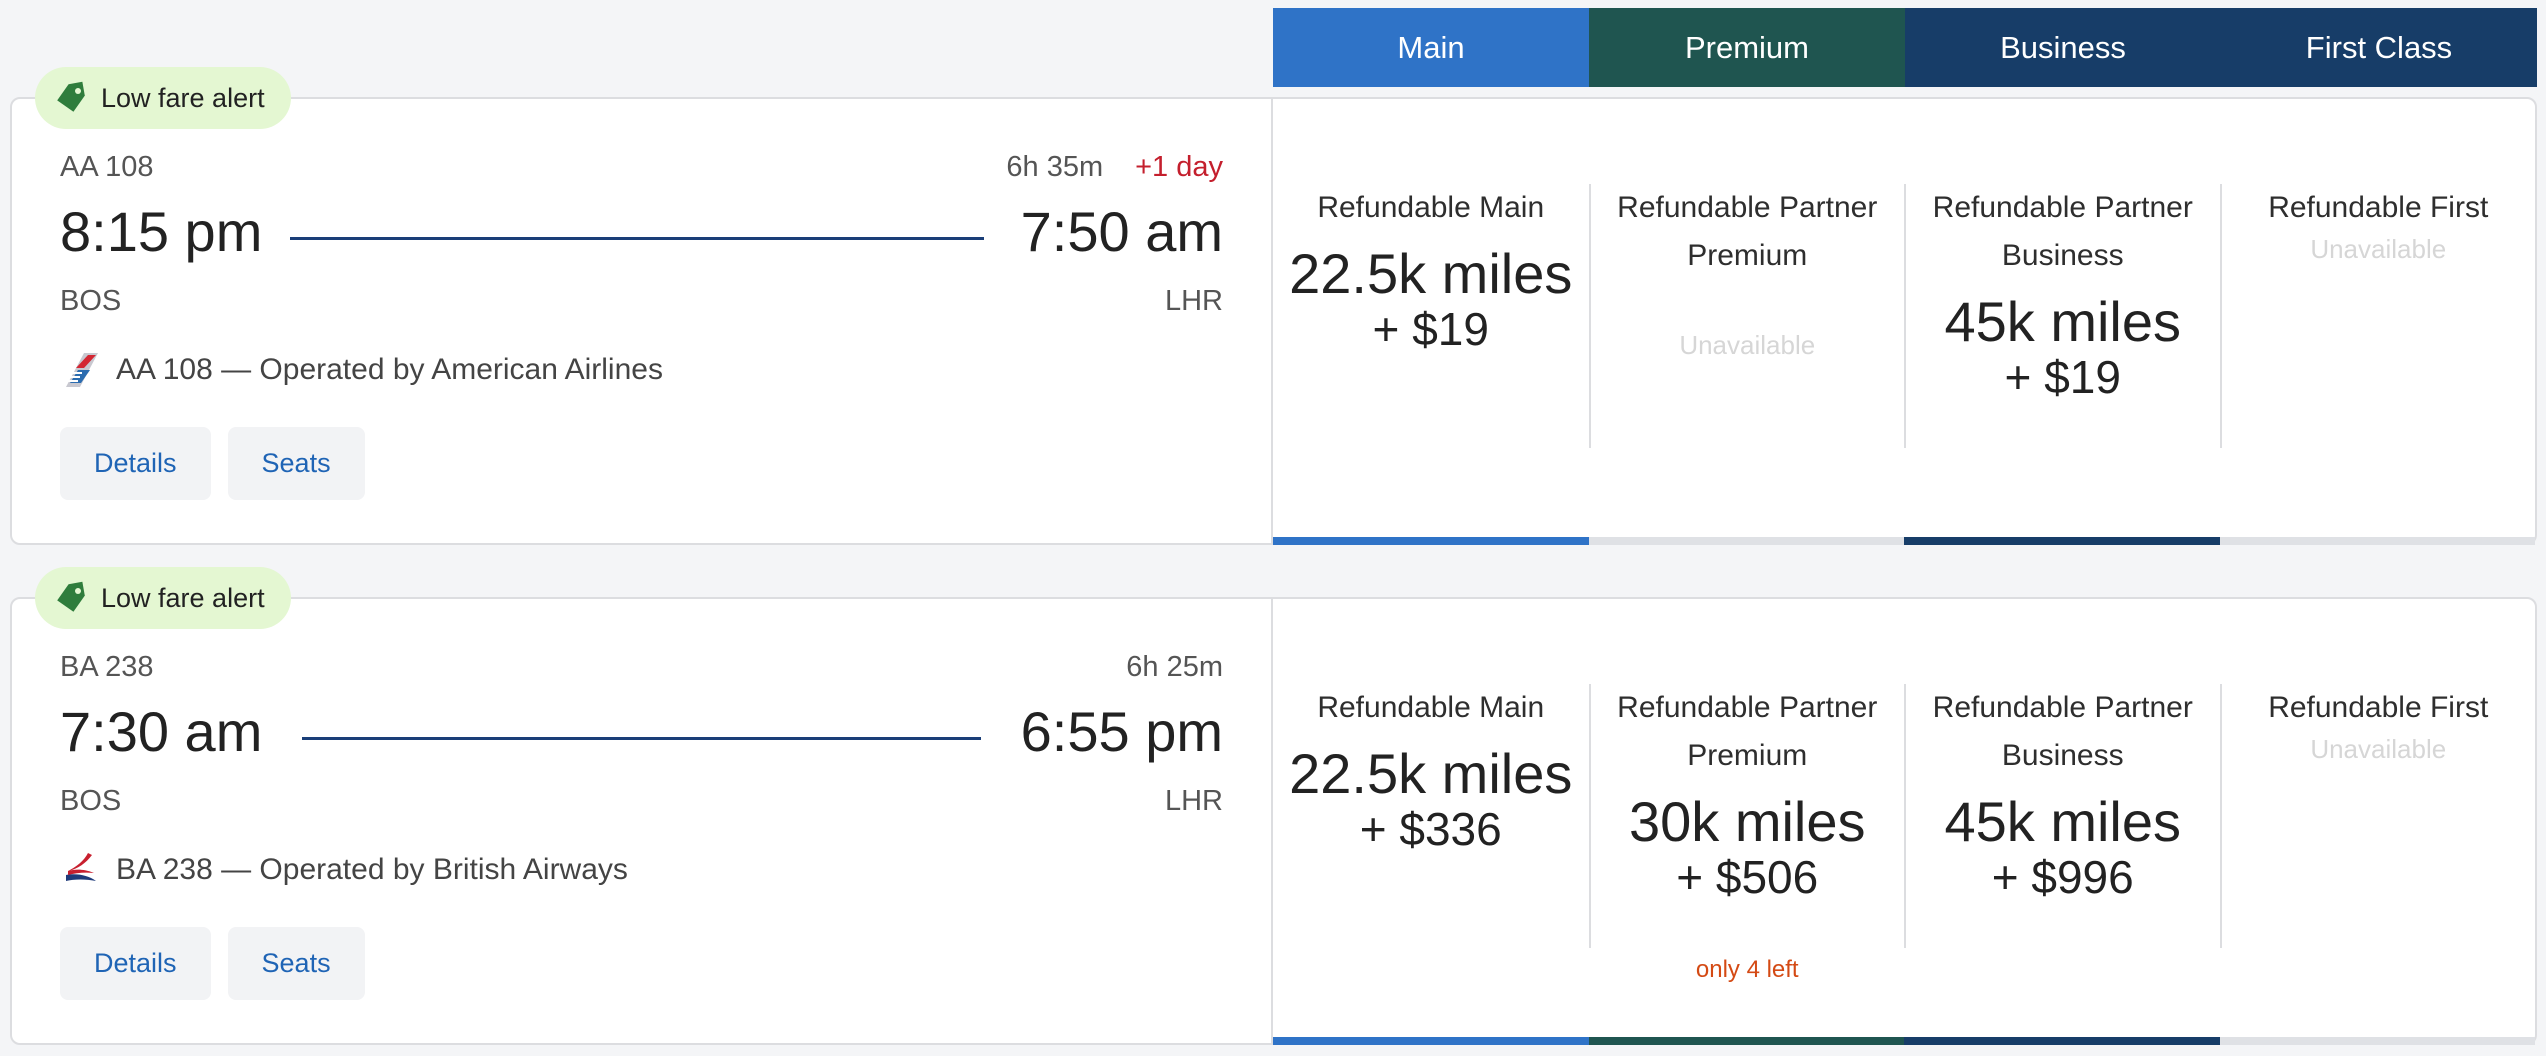 The width and height of the screenshot is (2546, 1056). I want to click on cabin-header-first-class: First Class, so click(2379, 47).